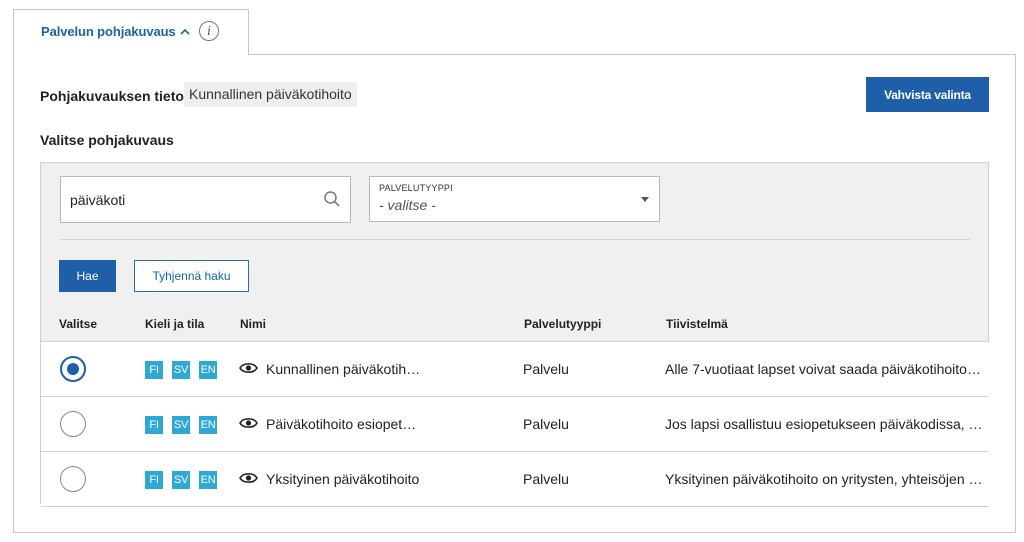 The width and height of the screenshot is (1024, 542). I want to click on template-name: Yksityinen päiväkotihoito, so click(343, 479).